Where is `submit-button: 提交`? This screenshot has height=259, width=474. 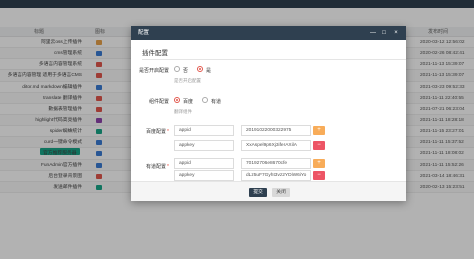 submit-button: 提交 is located at coordinates (258, 192).